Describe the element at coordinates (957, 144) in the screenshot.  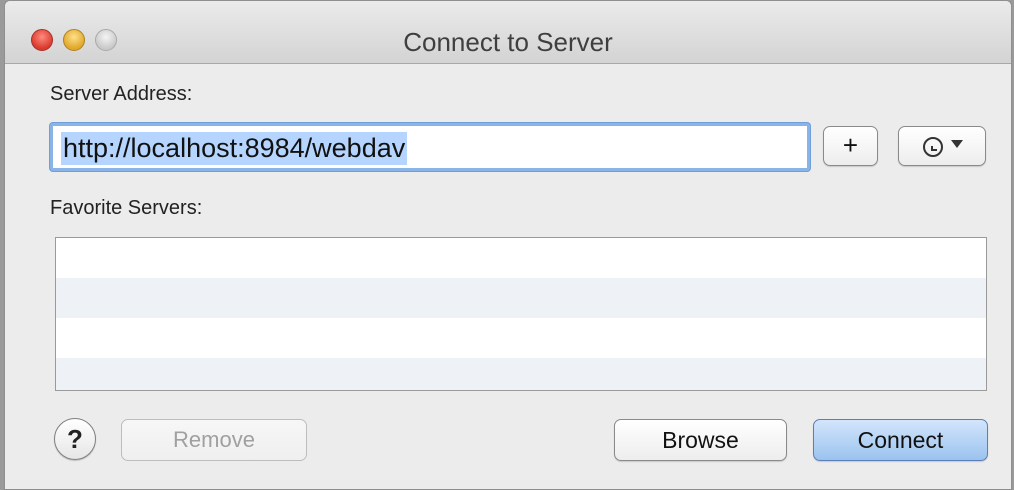
I see `chevron-down-icon` at that location.